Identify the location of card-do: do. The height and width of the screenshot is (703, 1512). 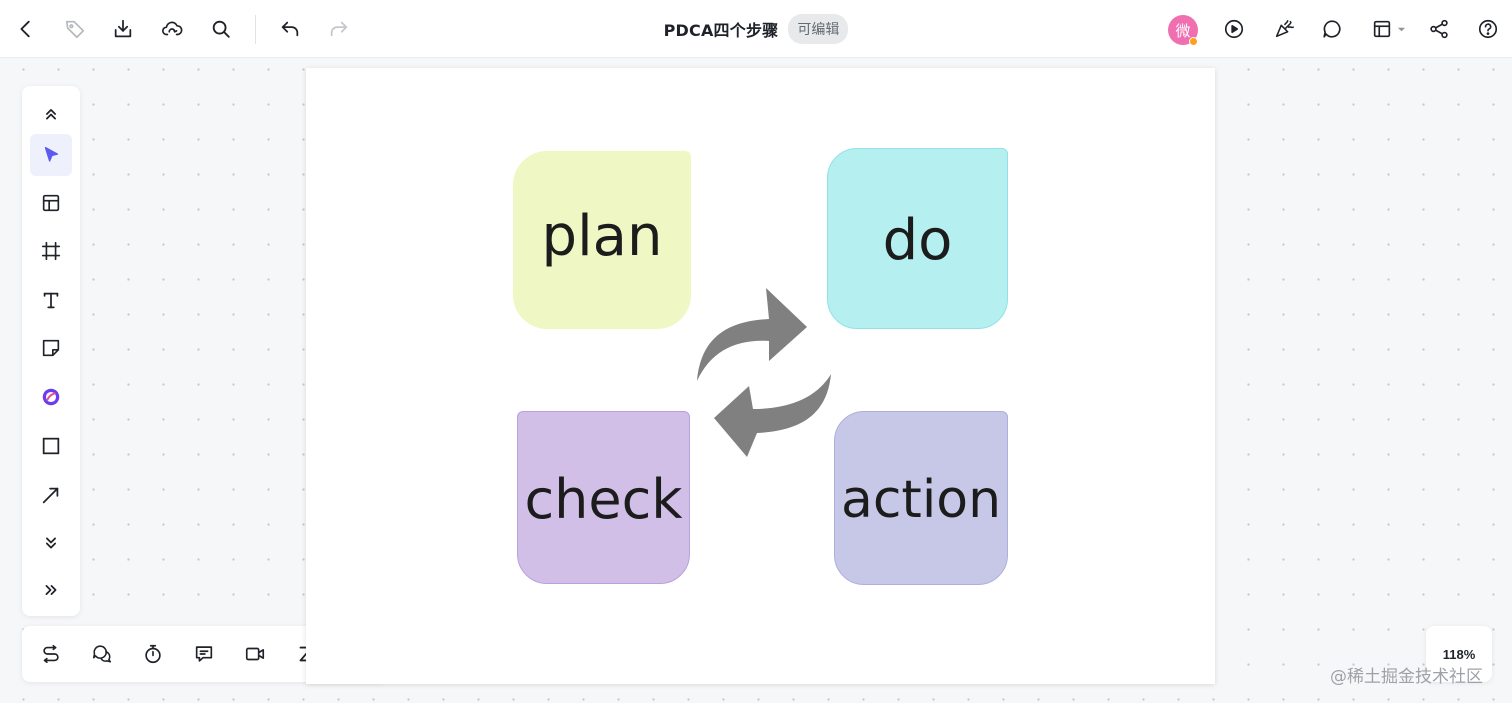
(917, 238).